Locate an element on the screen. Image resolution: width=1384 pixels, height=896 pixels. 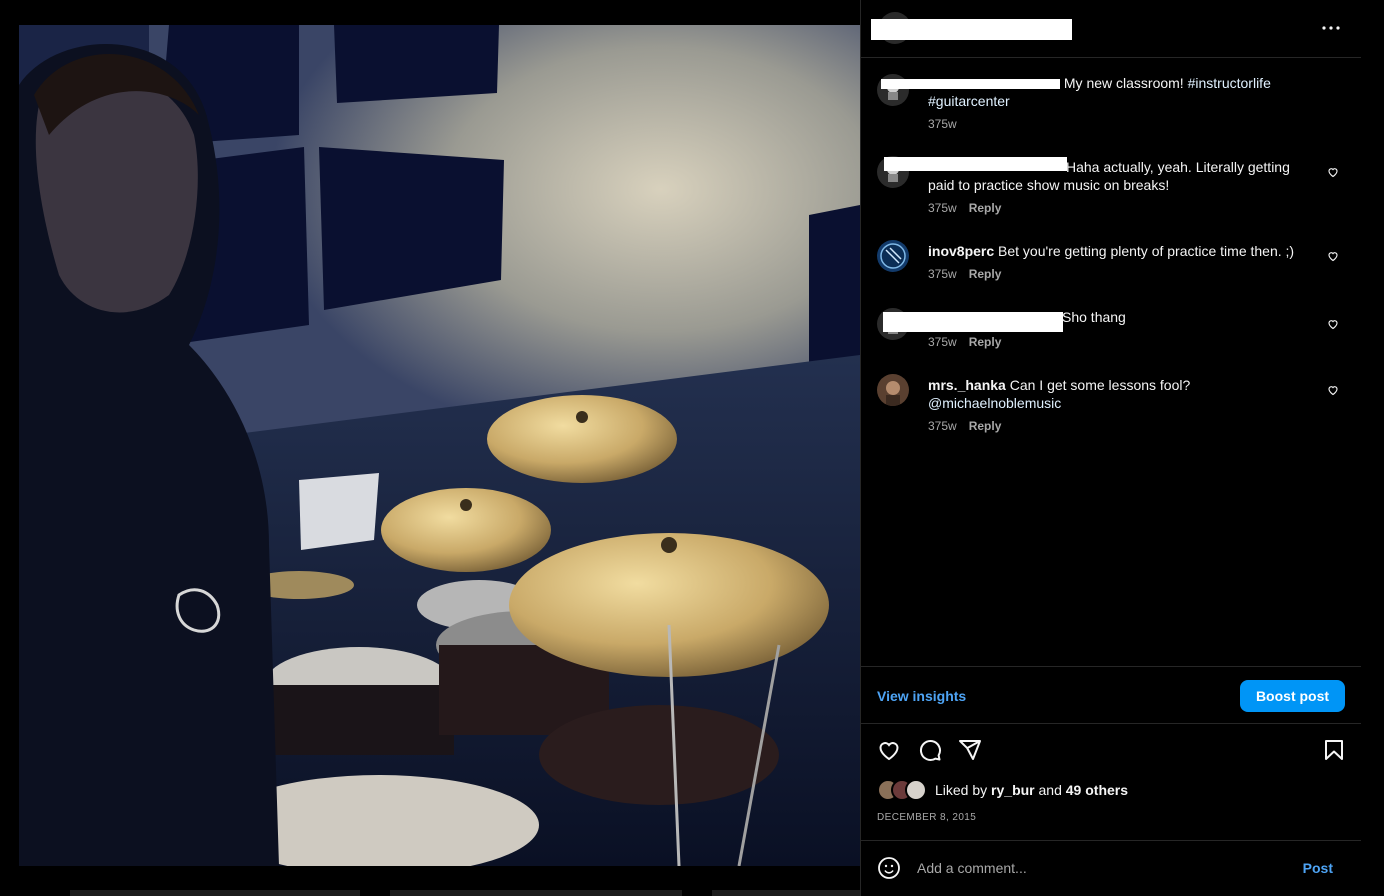
more-horizontal-icon is located at coordinates (1331, 28).